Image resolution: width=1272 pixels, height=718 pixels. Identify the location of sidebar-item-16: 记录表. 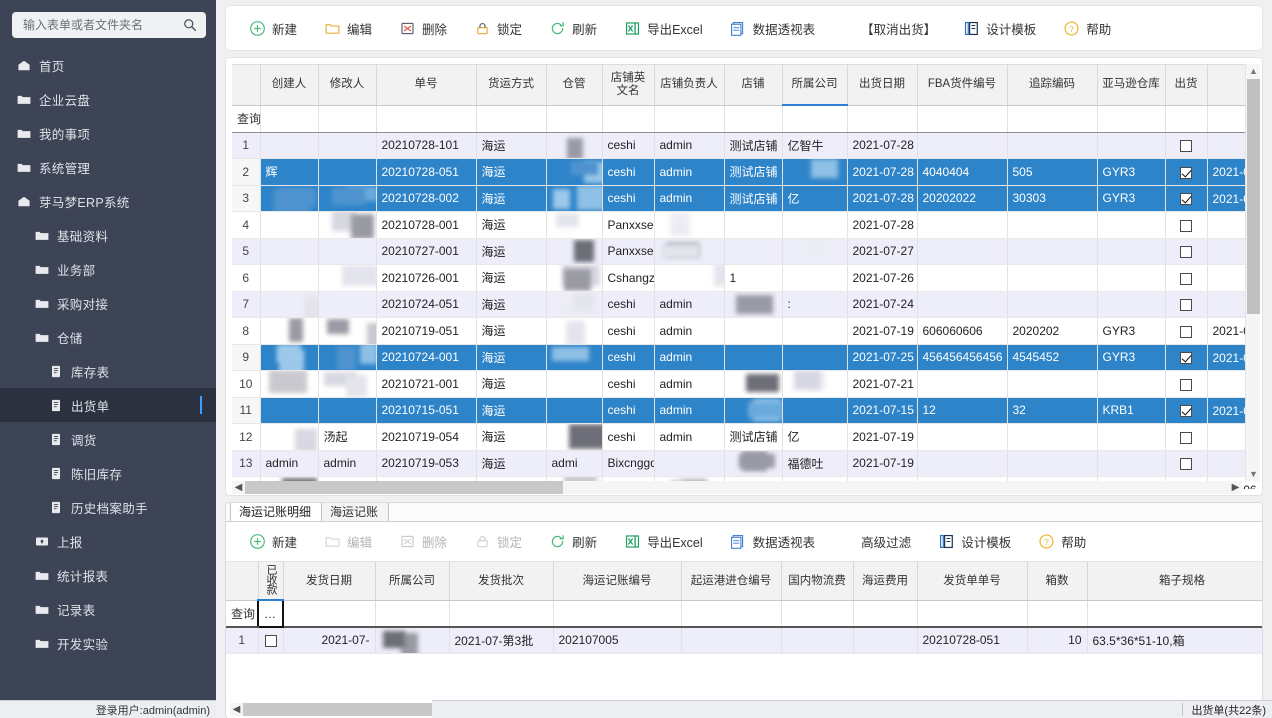
(108, 609).